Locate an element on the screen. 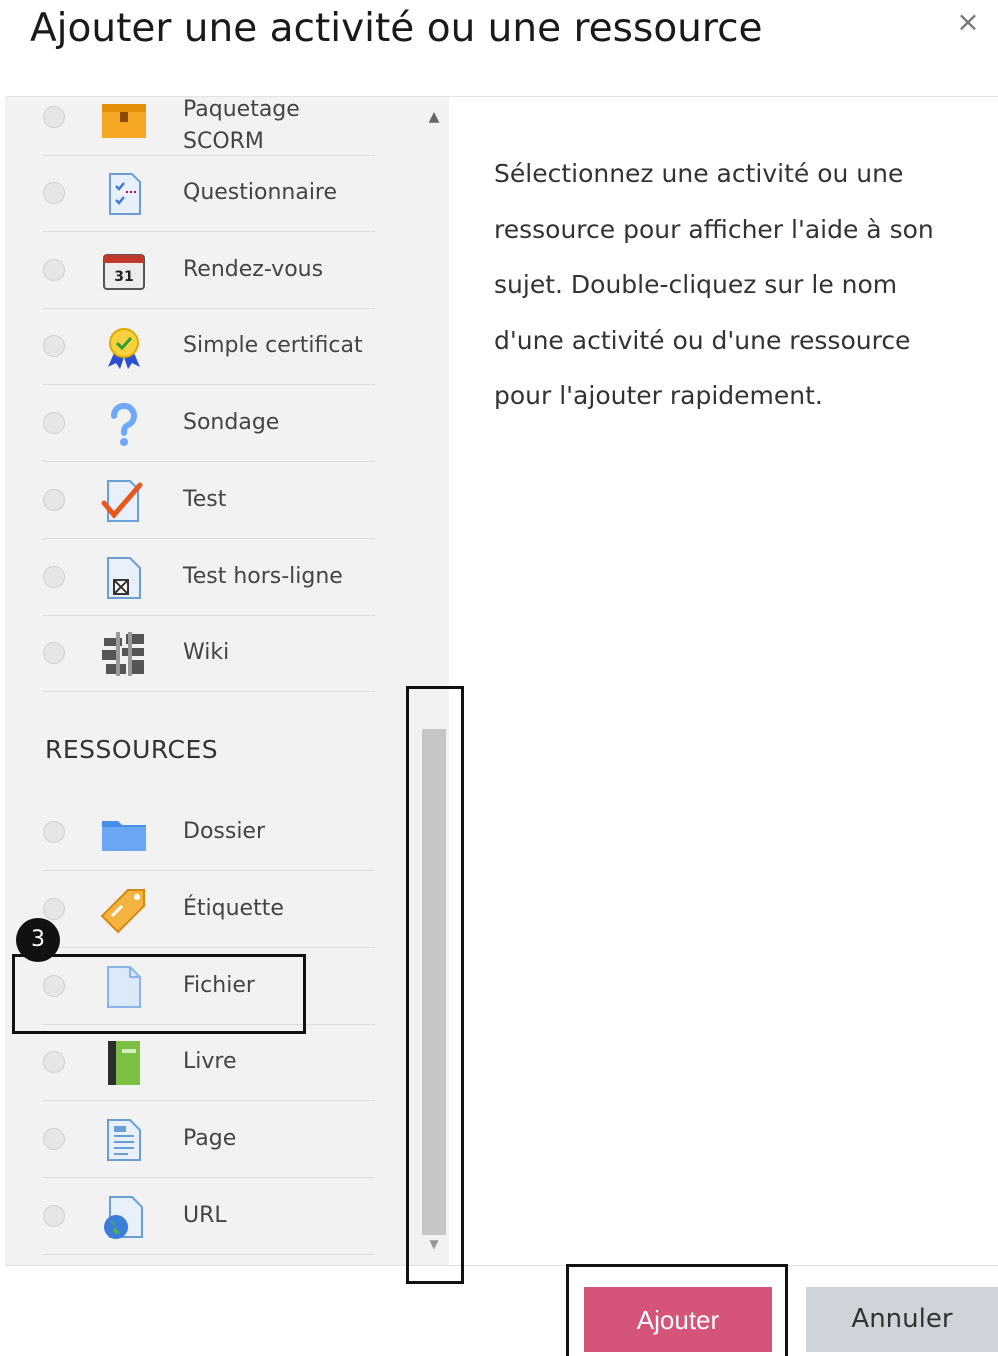  cancel-button: Annuler is located at coordinates (902, 1319).